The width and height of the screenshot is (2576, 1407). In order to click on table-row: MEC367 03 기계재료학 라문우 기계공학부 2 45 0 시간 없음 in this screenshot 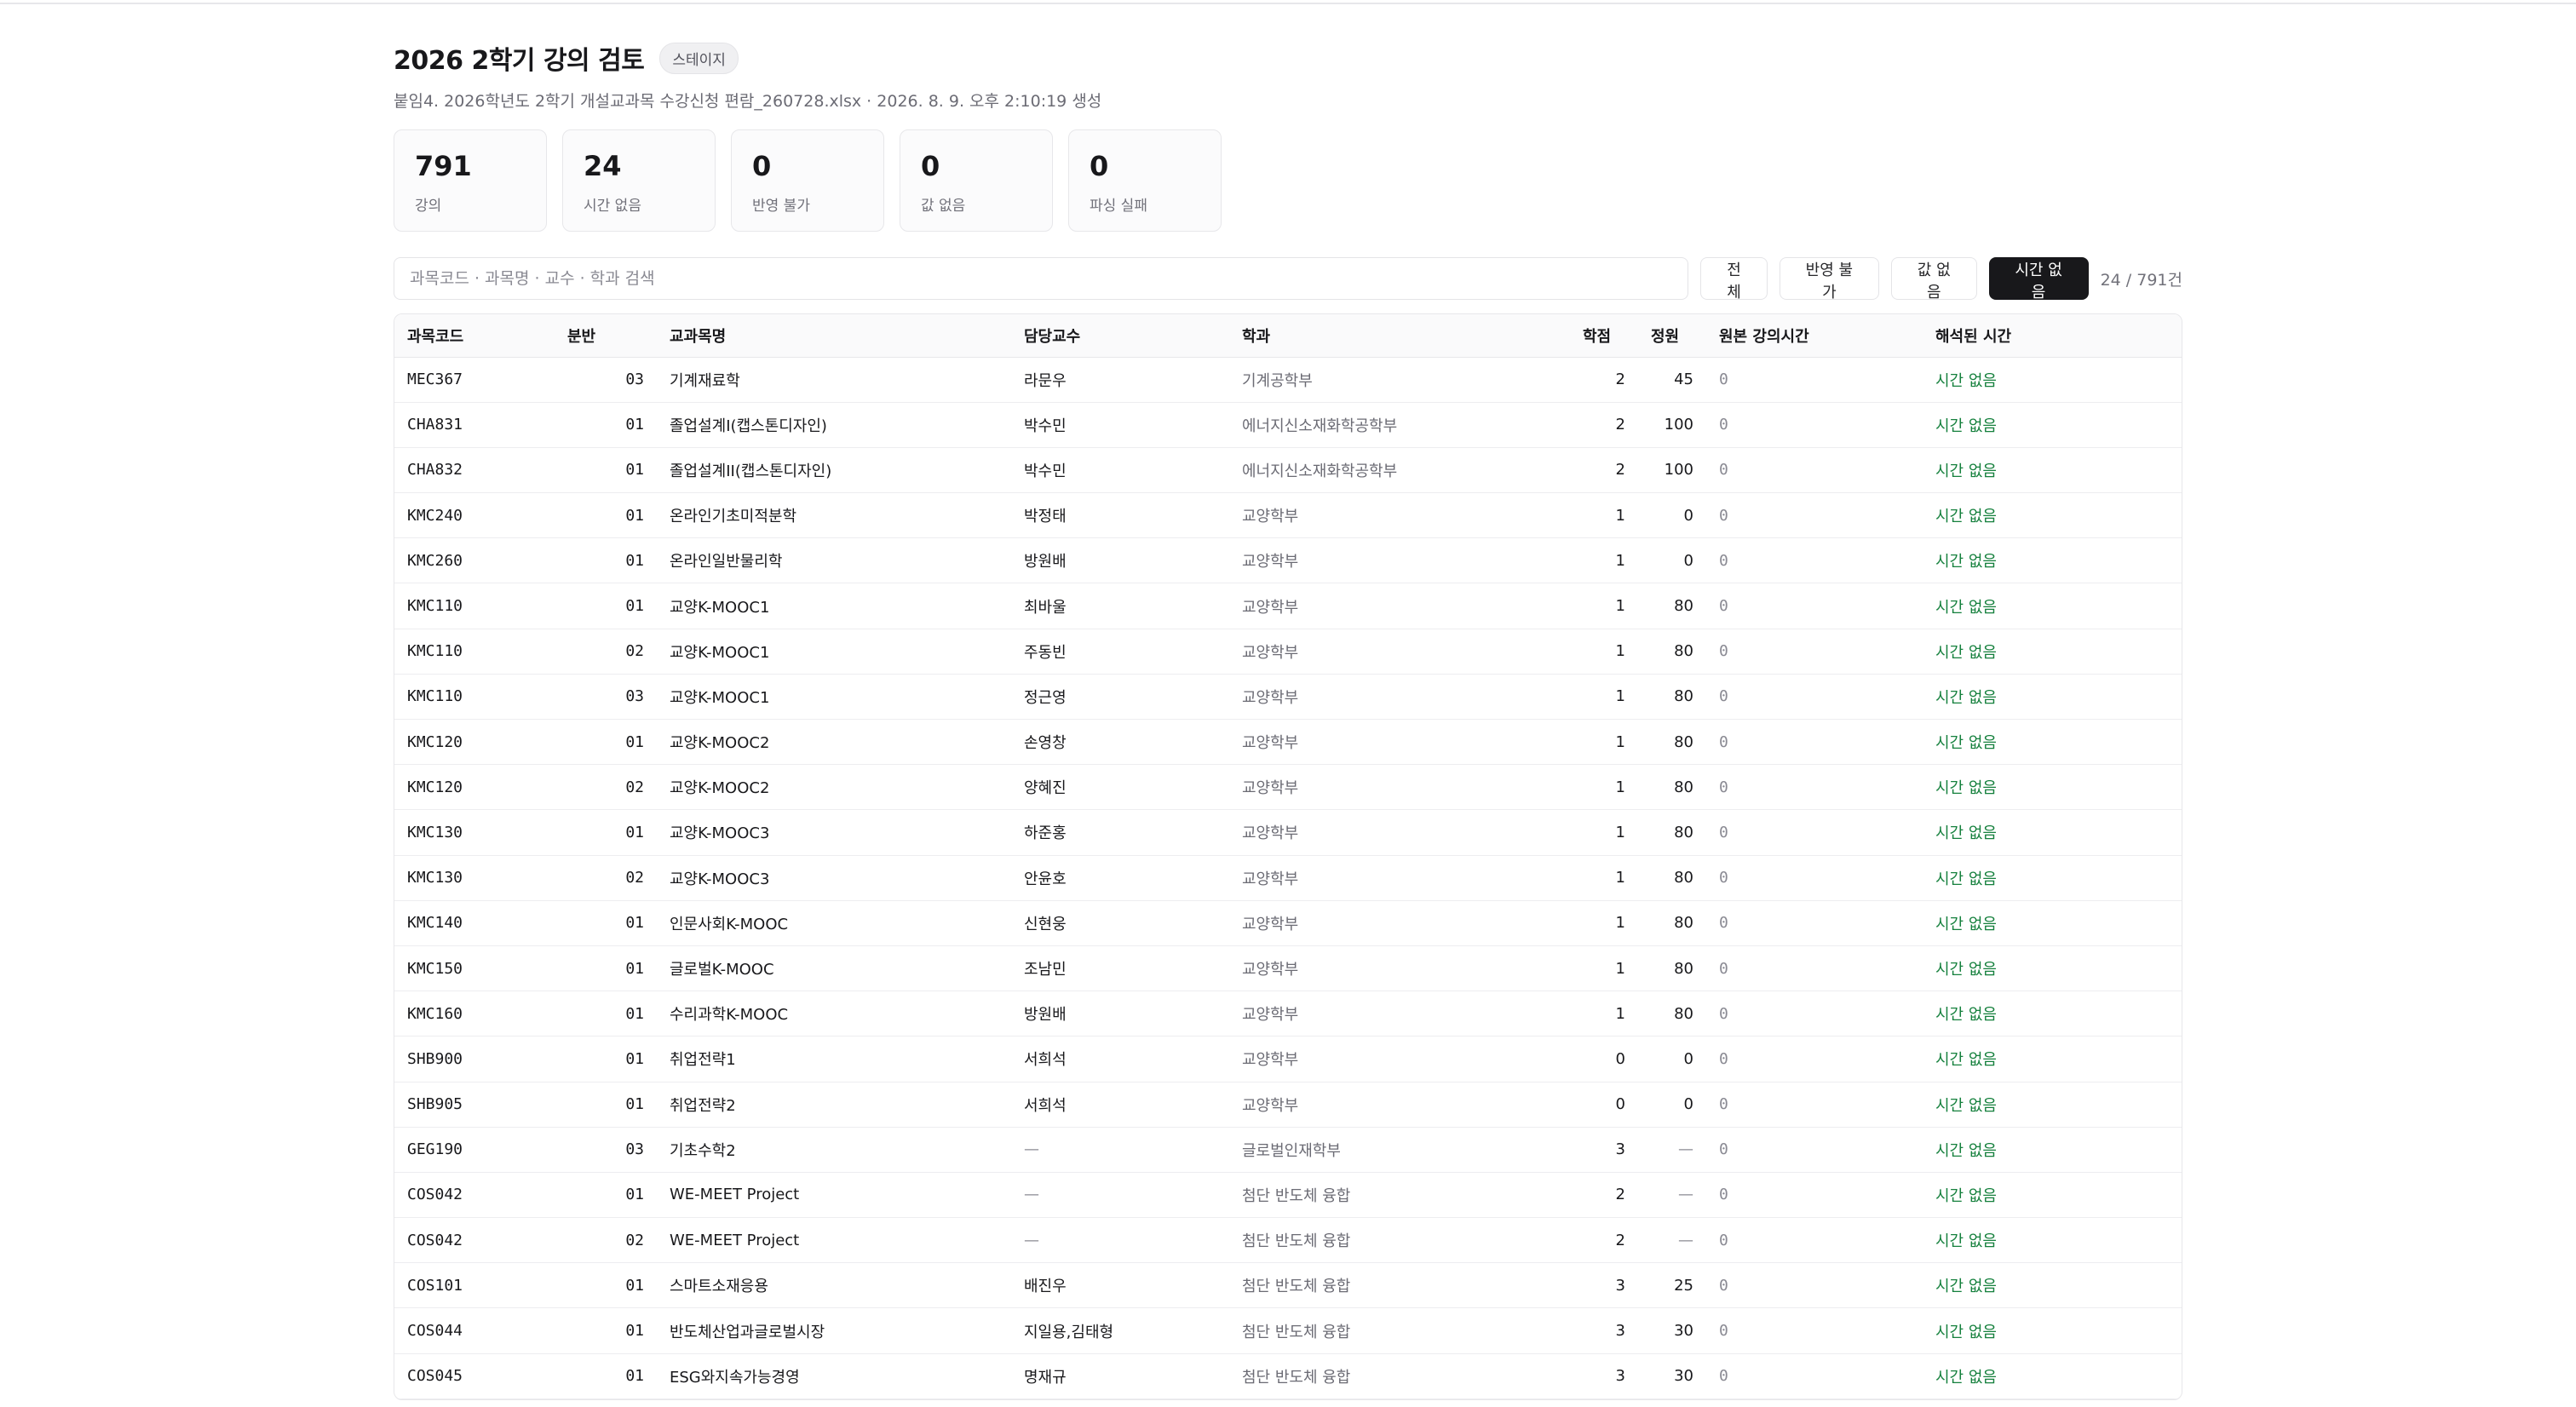, I will do `click(1288, 380)`.